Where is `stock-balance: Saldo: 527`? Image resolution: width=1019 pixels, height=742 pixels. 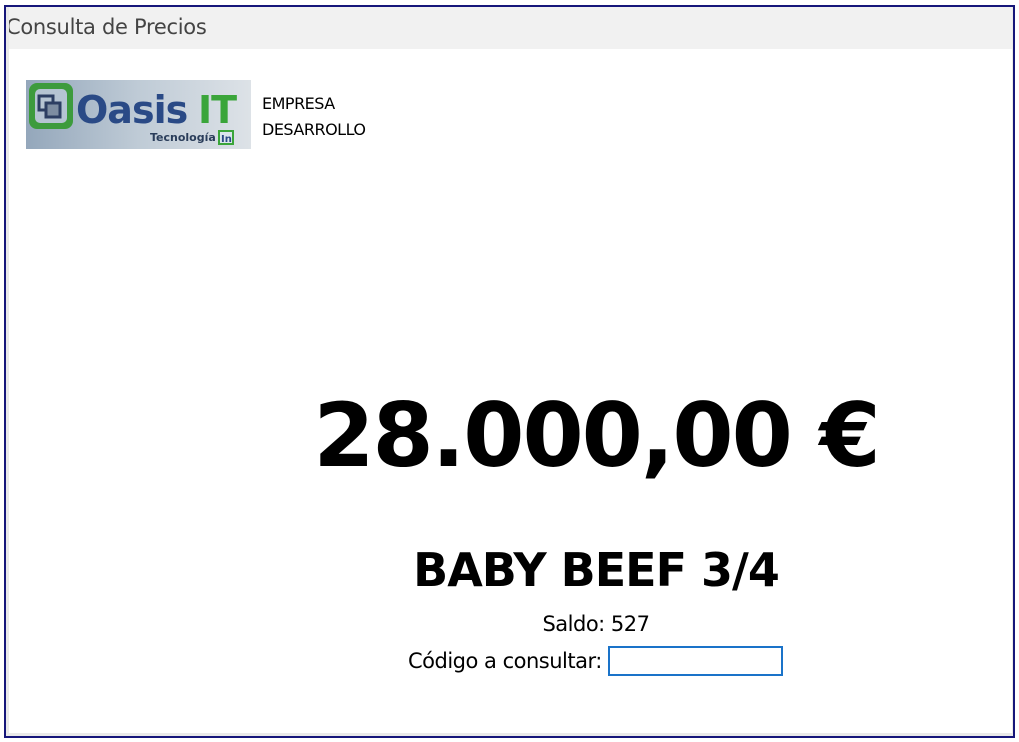 stock-balance: Saldo: 527 is located at coordinates (596, 624).